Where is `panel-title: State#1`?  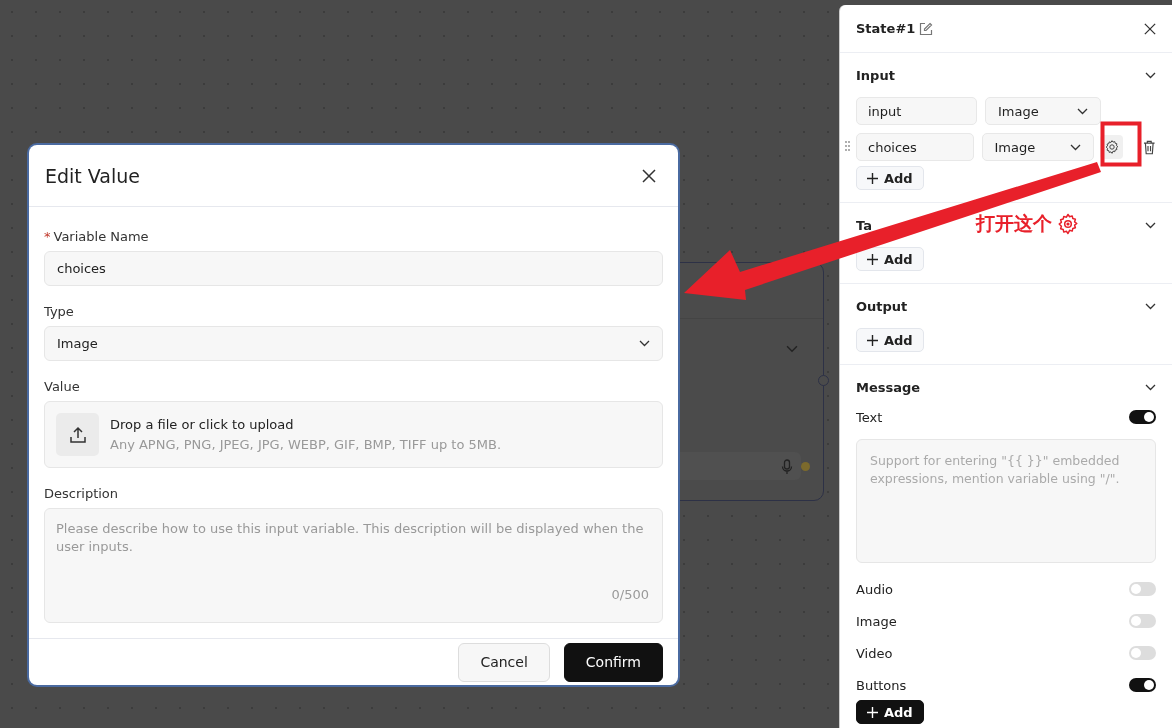
panel-title: State#1 is located at coordinates (886, 28).